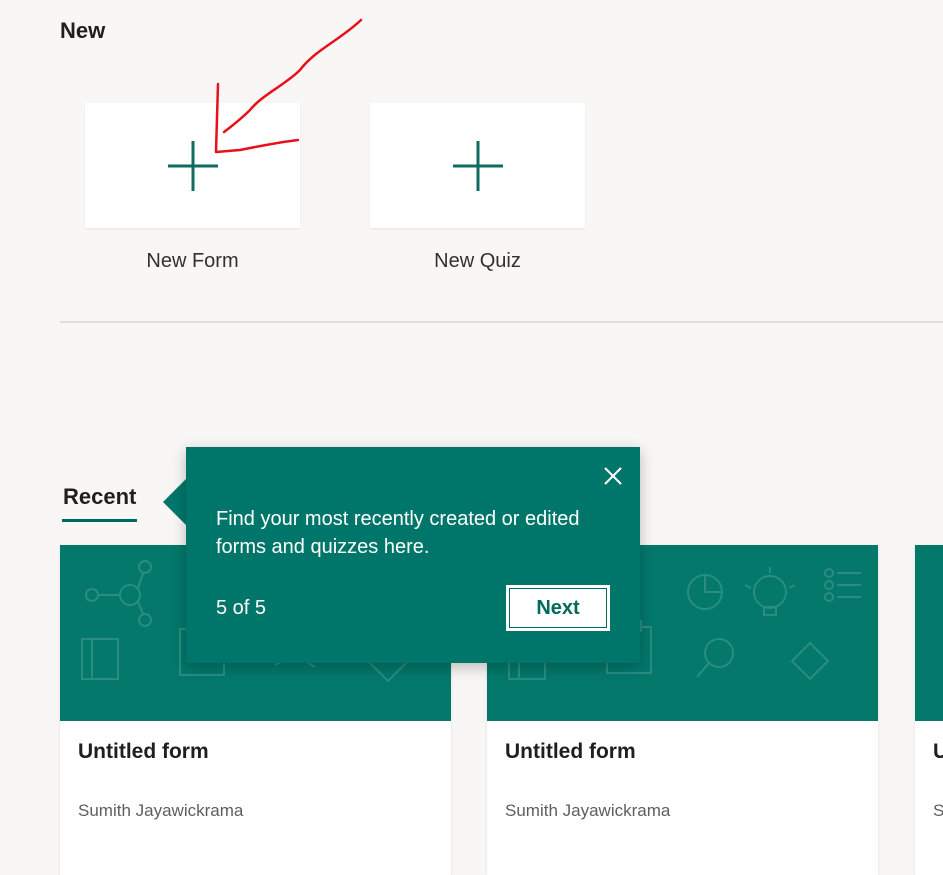 The height and width of the screenshot is (875, 943). What do you see at coordinates (613, 476) in the screenshot?
I see `close-icon` at bounding box center [613, 476].